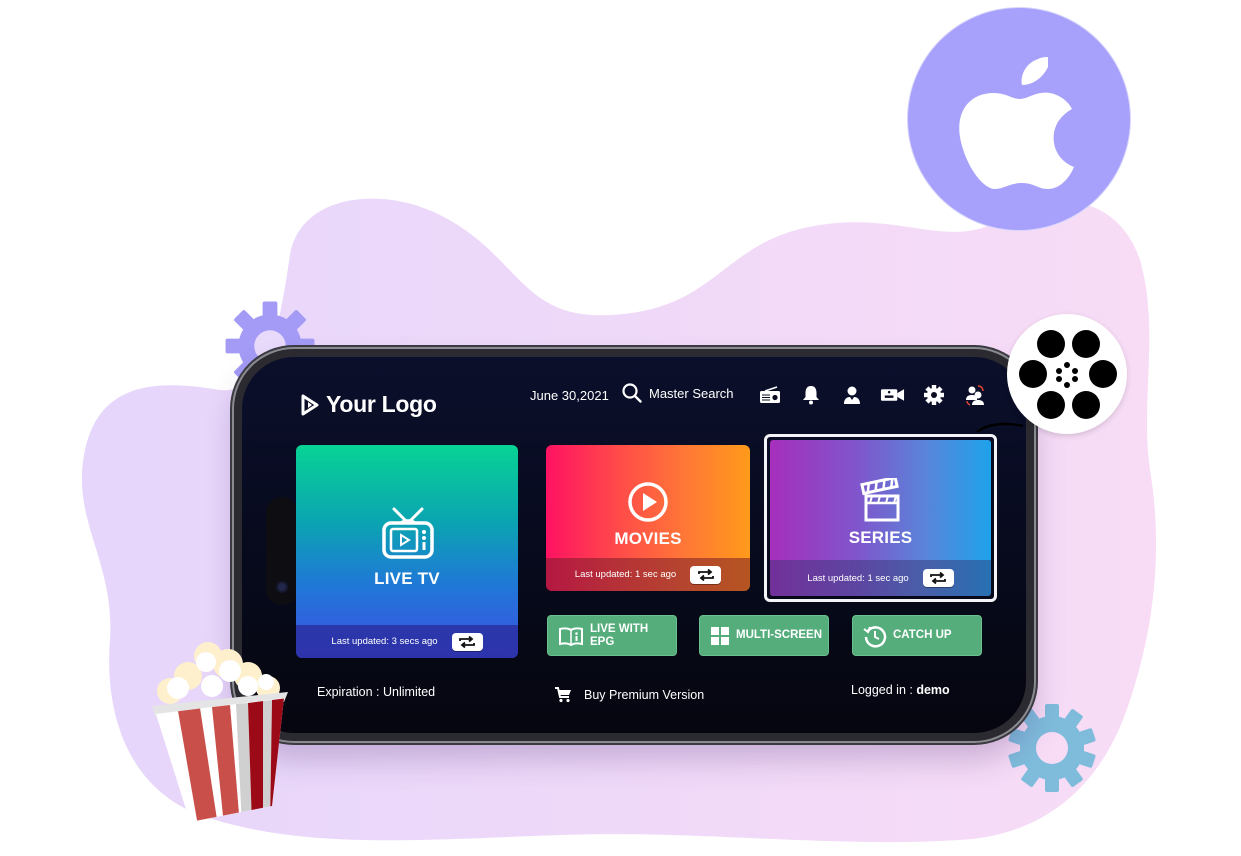 The height and width of the screenshot is (856, 1241). I want to click on live-tv-refresh-button, so click(467, 641).